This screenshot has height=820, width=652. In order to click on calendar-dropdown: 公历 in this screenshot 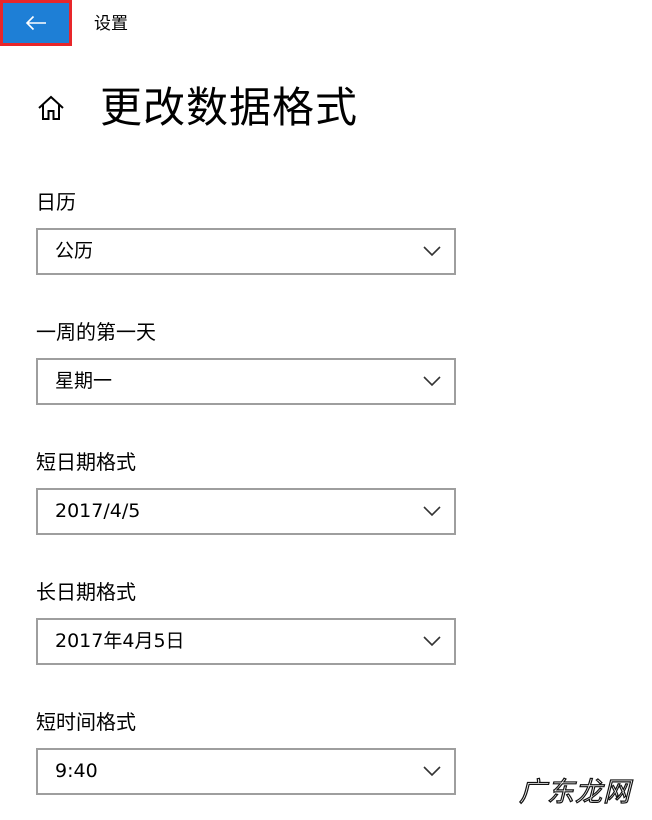, I will do `click(246, 251)`.